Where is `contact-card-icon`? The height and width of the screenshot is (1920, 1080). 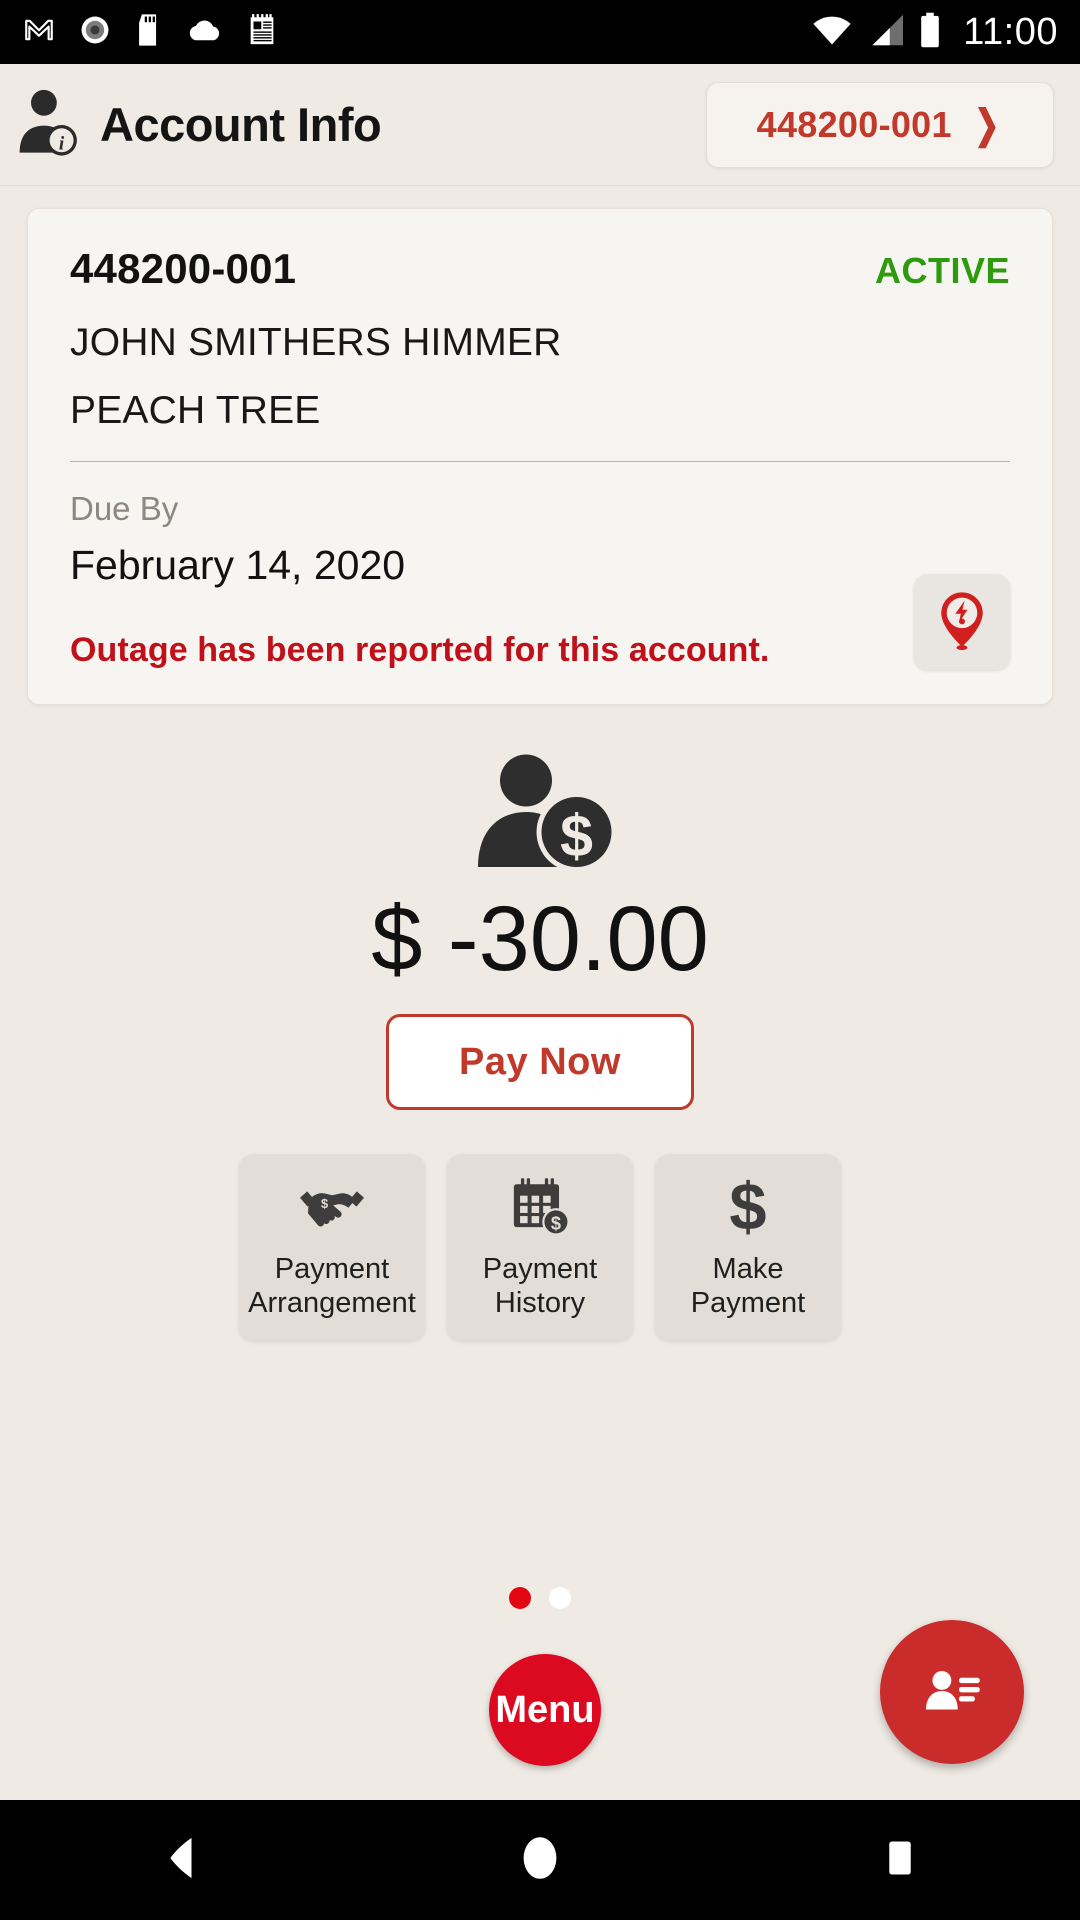 contact-card-icon is located at coordinates (952, 1692).